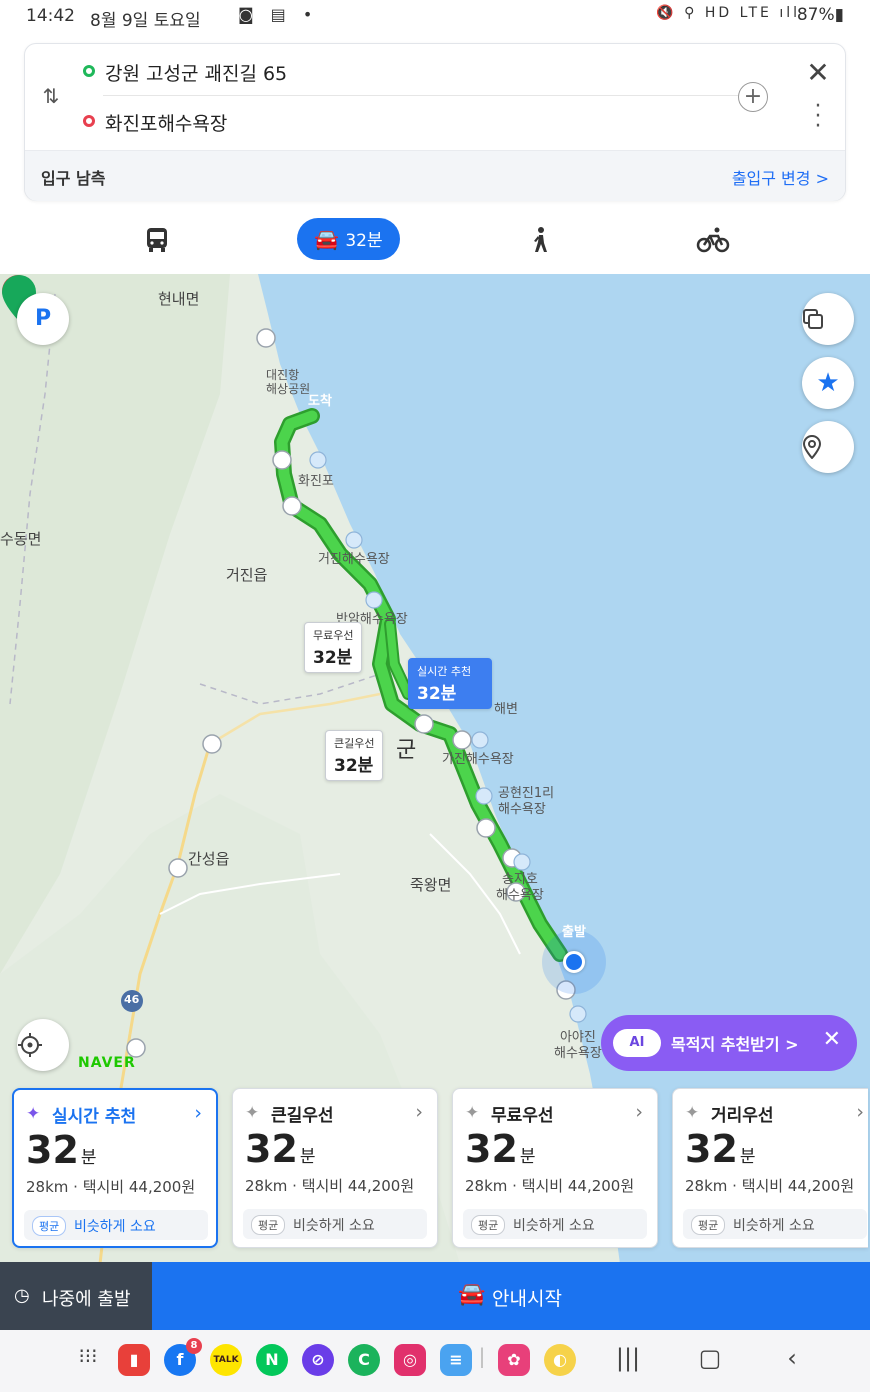 This screenshot has height=1392, width=870. What do you see at coordinates (73, 178) in the screenshot?
I see `entrance-label: 입구 남측` at bounding box center [73, 178].